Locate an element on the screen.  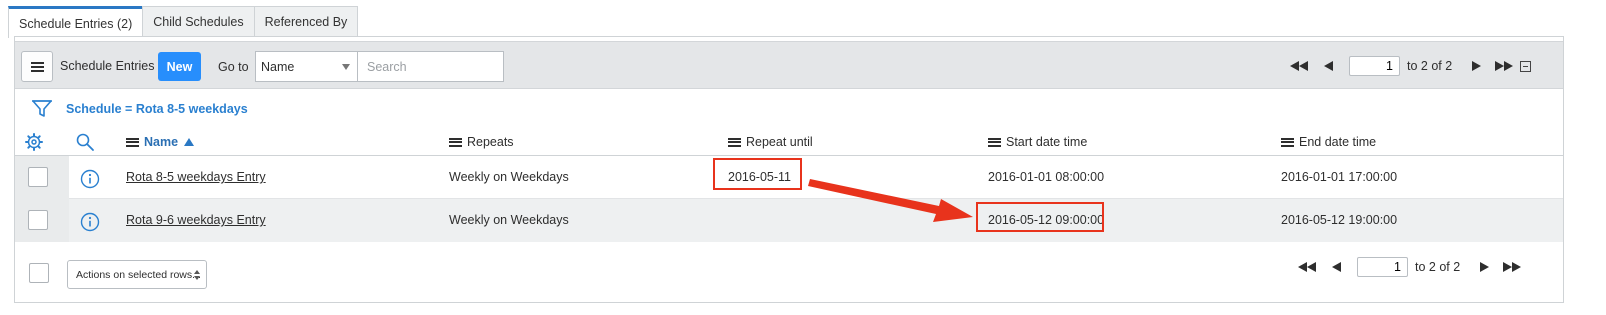
next-page-icon is located at coordinates (1485, 267).